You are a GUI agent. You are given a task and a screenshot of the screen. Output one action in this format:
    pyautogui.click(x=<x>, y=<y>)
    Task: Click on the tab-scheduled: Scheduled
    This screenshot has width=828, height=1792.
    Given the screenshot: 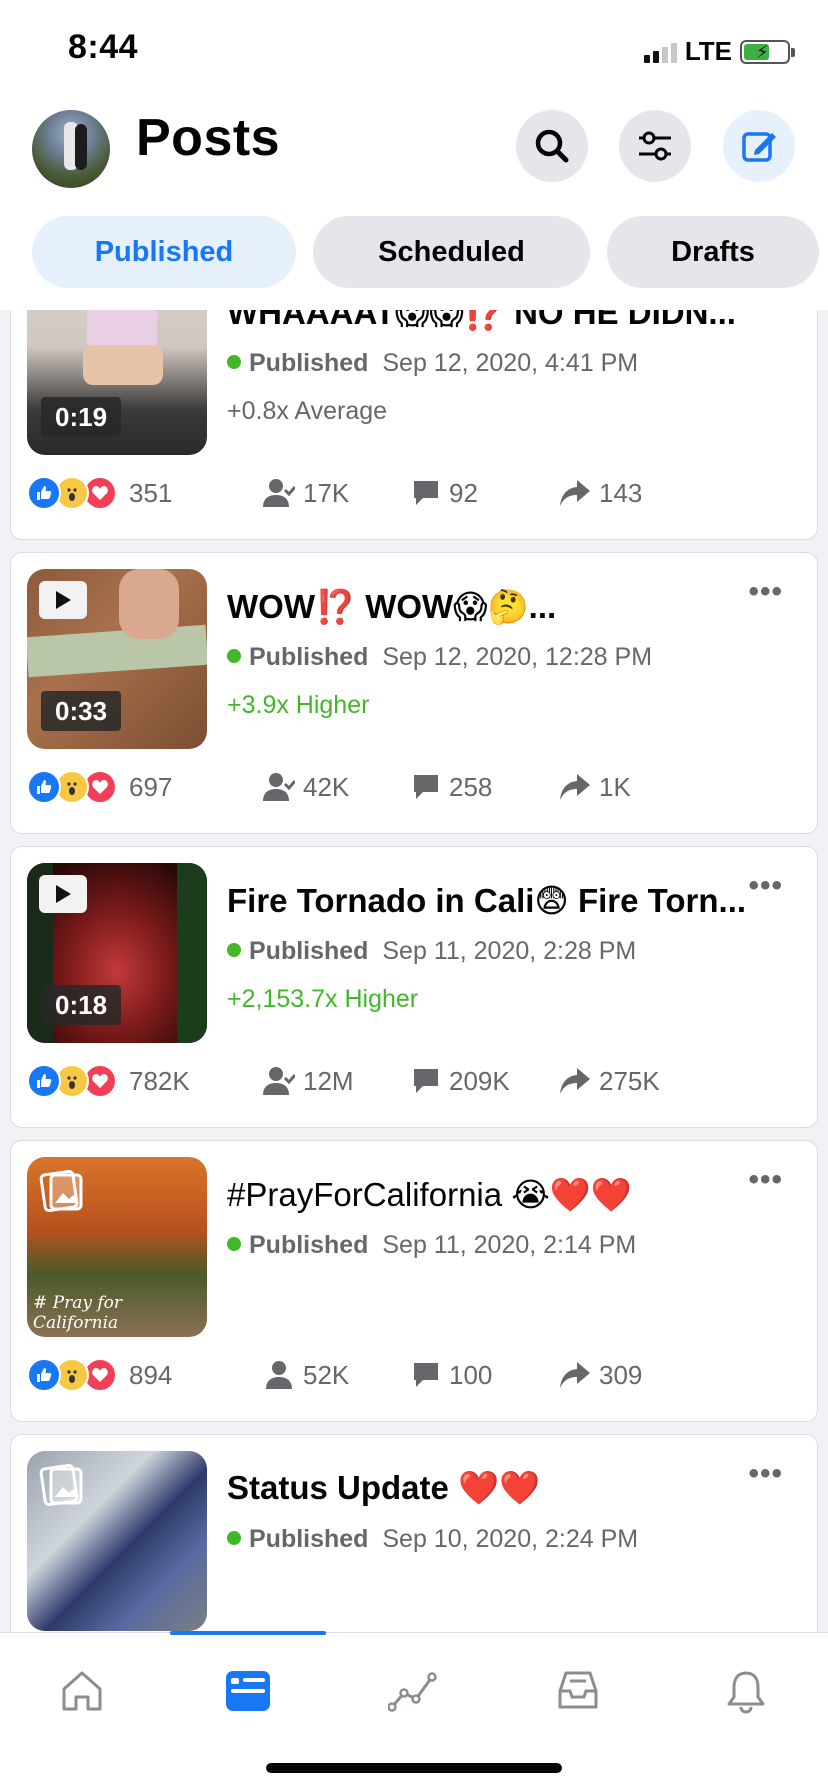 What is the action you would take?
    pyautogui.click(x=451, y=252)
    